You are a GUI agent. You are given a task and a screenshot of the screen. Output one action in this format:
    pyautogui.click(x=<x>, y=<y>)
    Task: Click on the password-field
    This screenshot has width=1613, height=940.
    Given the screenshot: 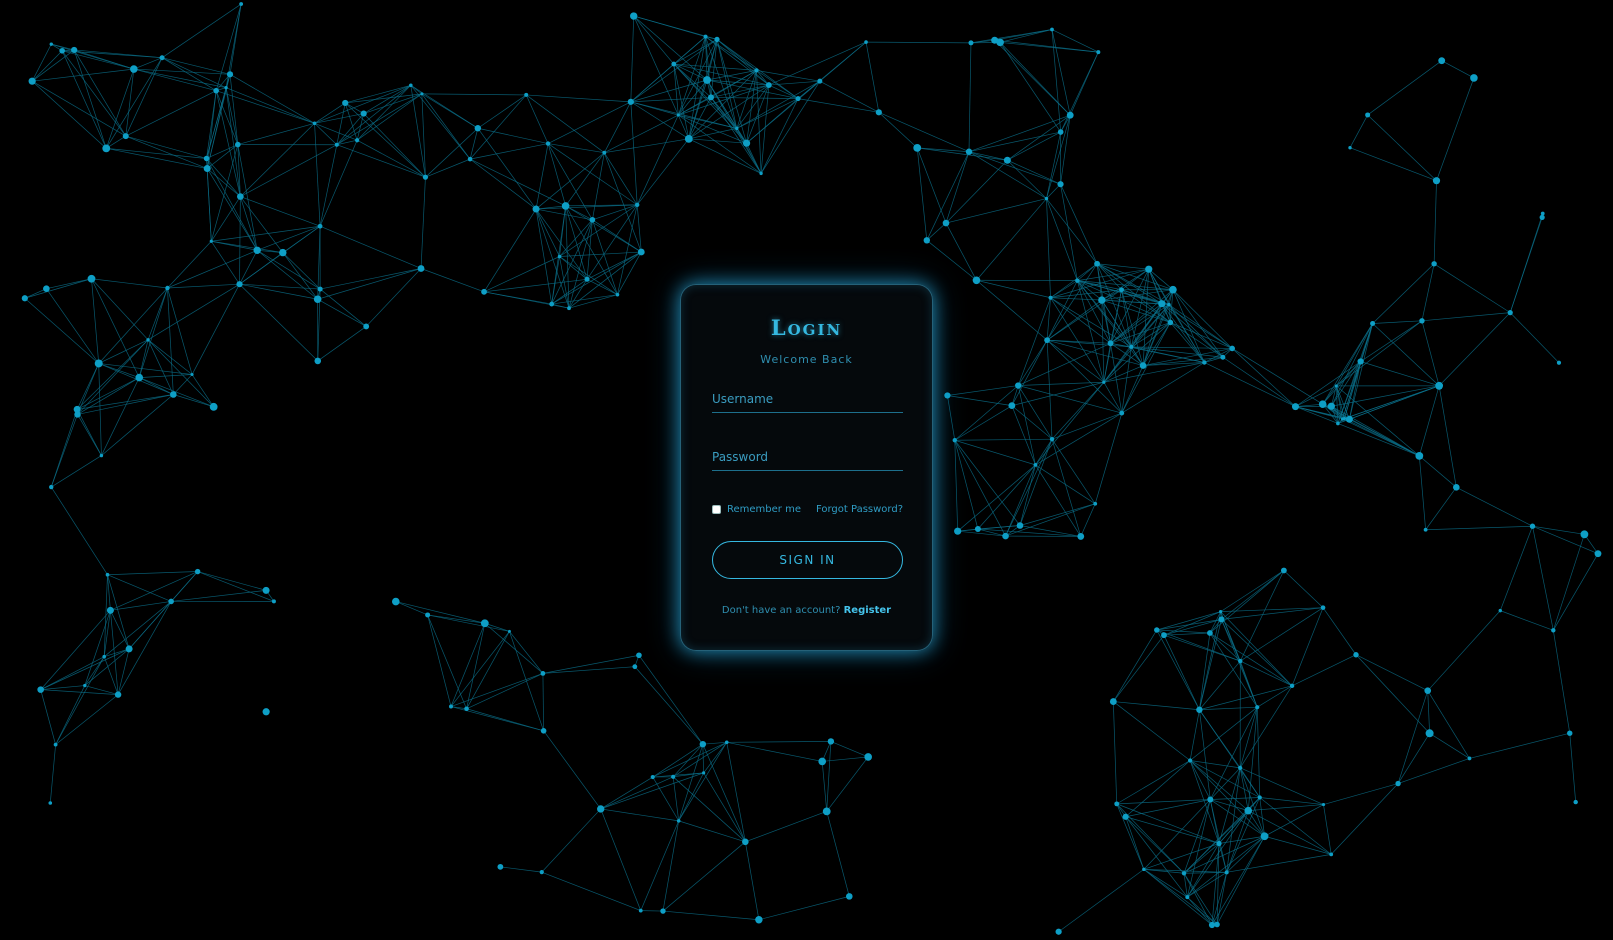 What is the action you would take?
    pyautogui.click(x=807, y=457)
    